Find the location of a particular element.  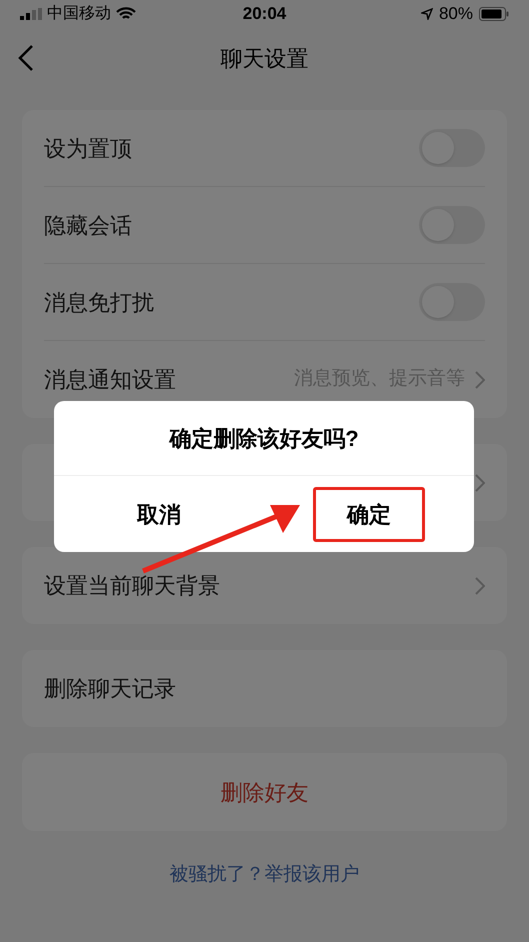

wifi-icon is located at coordinates (126, 14).